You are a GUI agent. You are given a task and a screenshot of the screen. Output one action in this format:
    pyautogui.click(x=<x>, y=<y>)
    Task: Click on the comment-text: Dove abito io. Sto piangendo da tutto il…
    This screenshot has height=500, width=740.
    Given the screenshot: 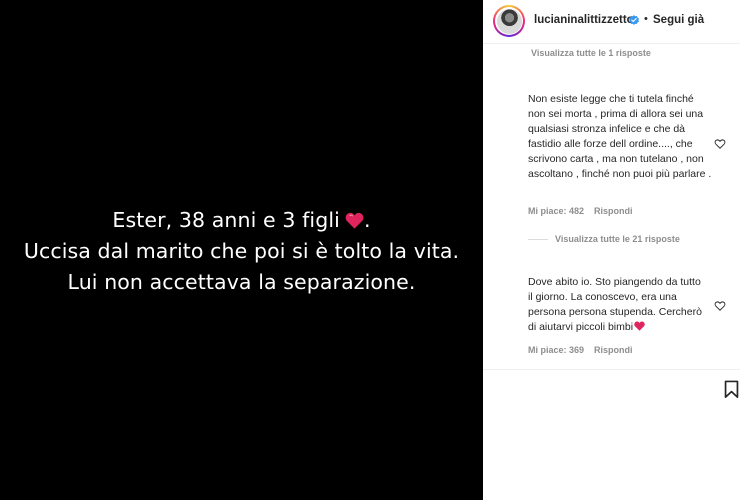 What is the action you would take?
    pyautogui.click(x=618, y=305)
    